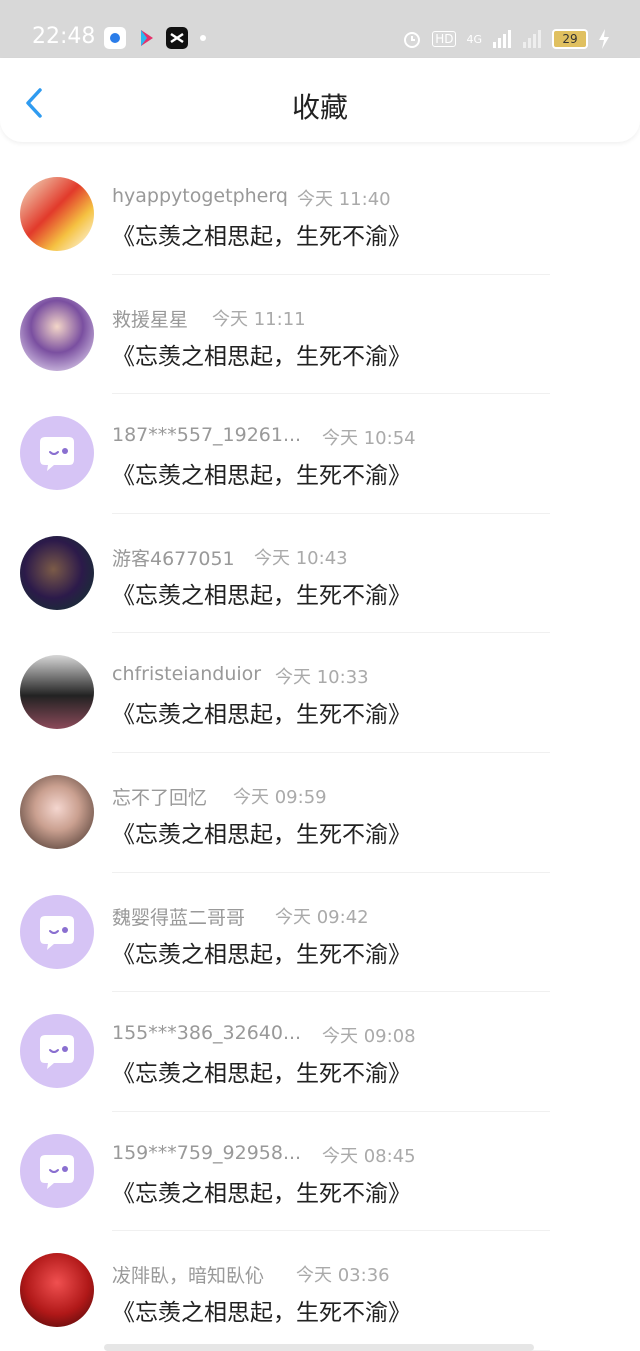 The image size is (640, 1351). Describe the element at coordinates (320, 1172) in the screenshot. I see `list-item: 159***759_92958... 今天 08:45 《忘羡之相思起，生死不渝》` at that location.